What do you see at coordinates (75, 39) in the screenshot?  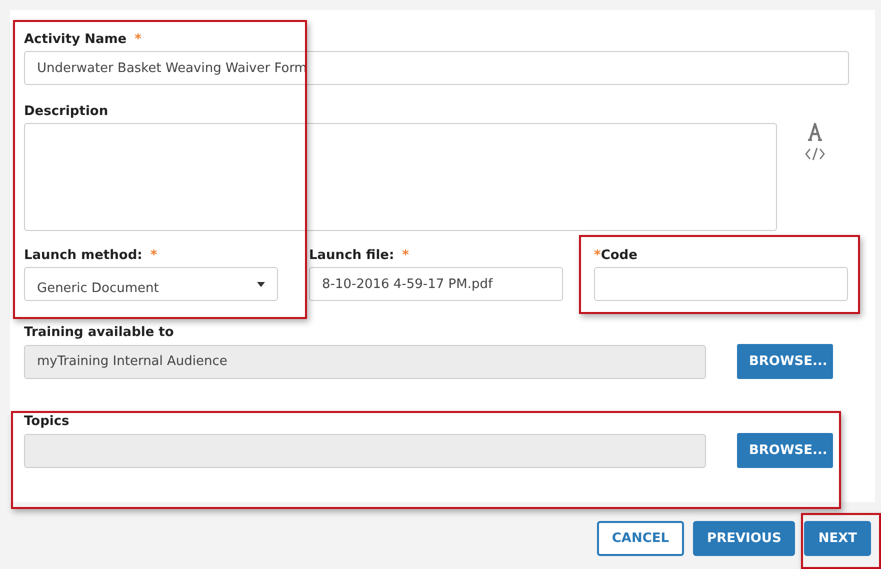 I see `field-label: Activity Name` at bounding box center [75, 39].